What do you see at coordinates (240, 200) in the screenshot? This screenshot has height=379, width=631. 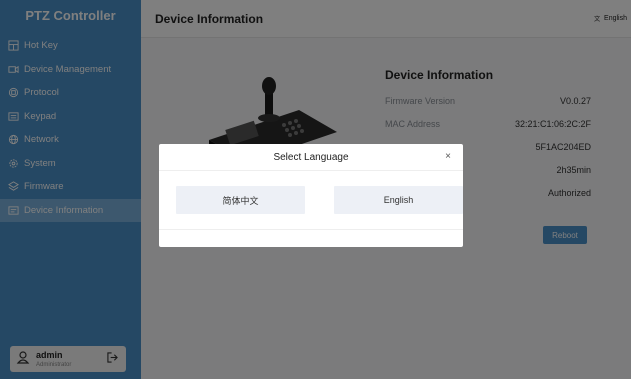 I see `language-option-chinese: 简体中文` at bounding box center [240, 200].